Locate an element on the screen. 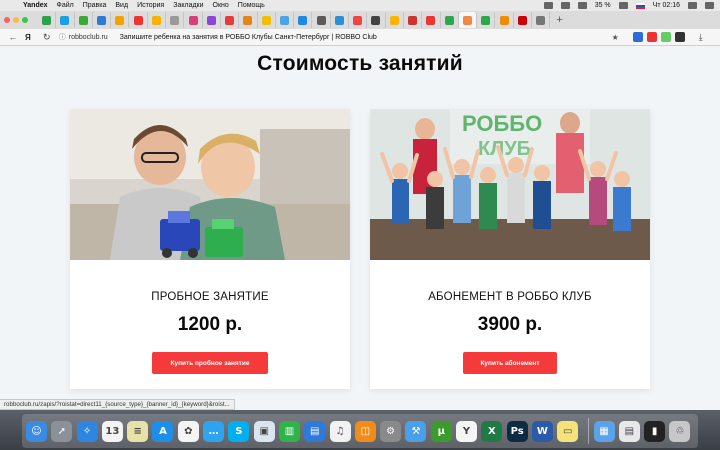 The width and height of the screenshot is (720, 450). photos-icon: ✿ is located at coordinates (188, 431).